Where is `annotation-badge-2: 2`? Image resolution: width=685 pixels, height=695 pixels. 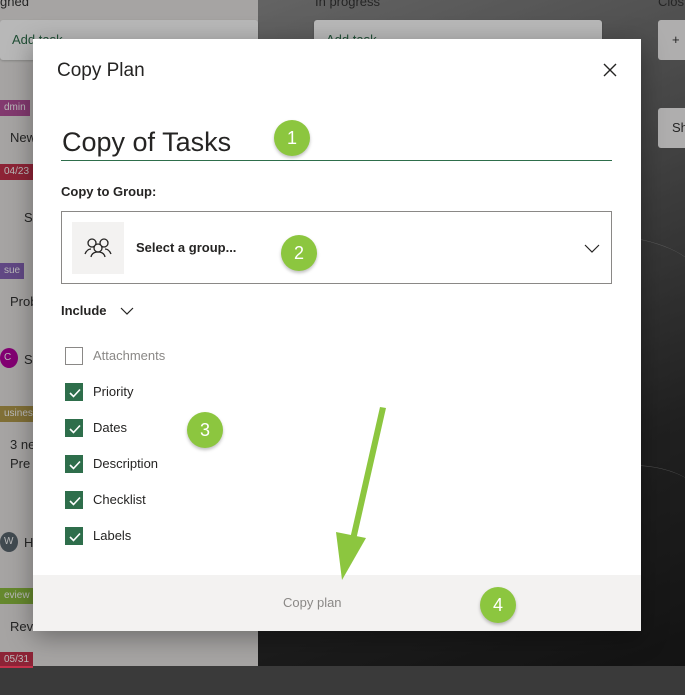 annotation-badge-2: 2 is located at coordinates (299, 253).